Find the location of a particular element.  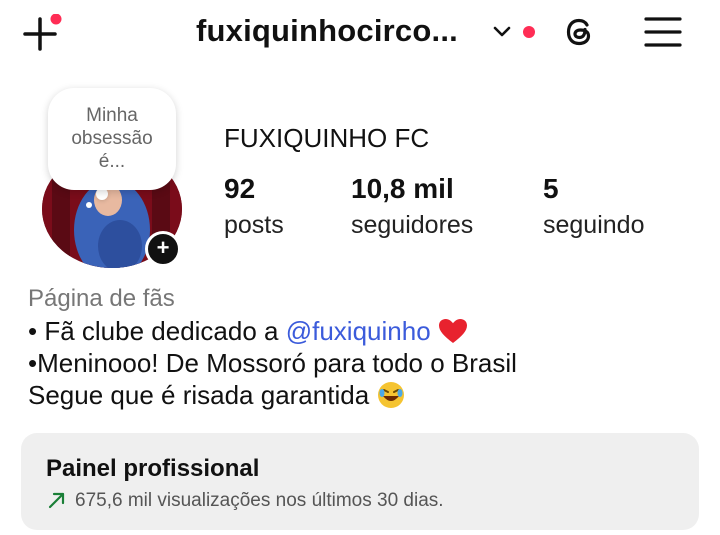

laughing-emoji-icon is located at coordinates (391, 395).